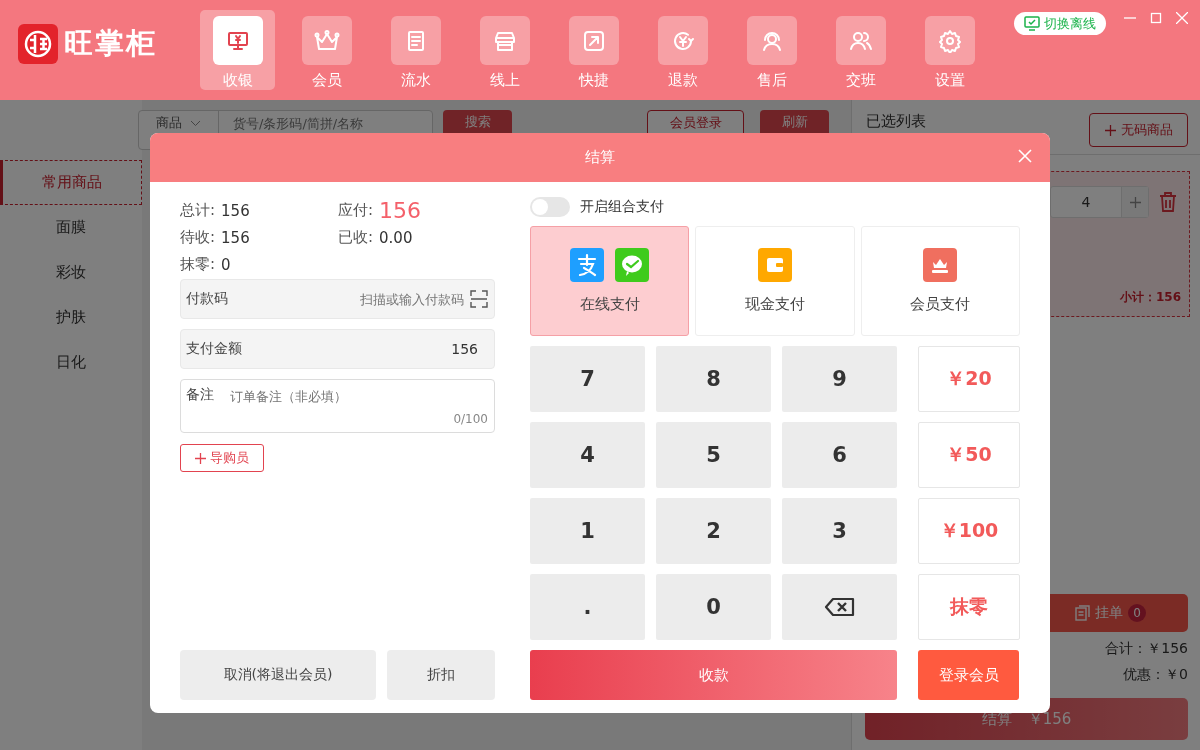 The height and width of the screenshot is (750, 1200). What do you see at coordinates (587, 531) in the screenshot?
I see `keypad-key: 1` at bounding box center [587, 531].